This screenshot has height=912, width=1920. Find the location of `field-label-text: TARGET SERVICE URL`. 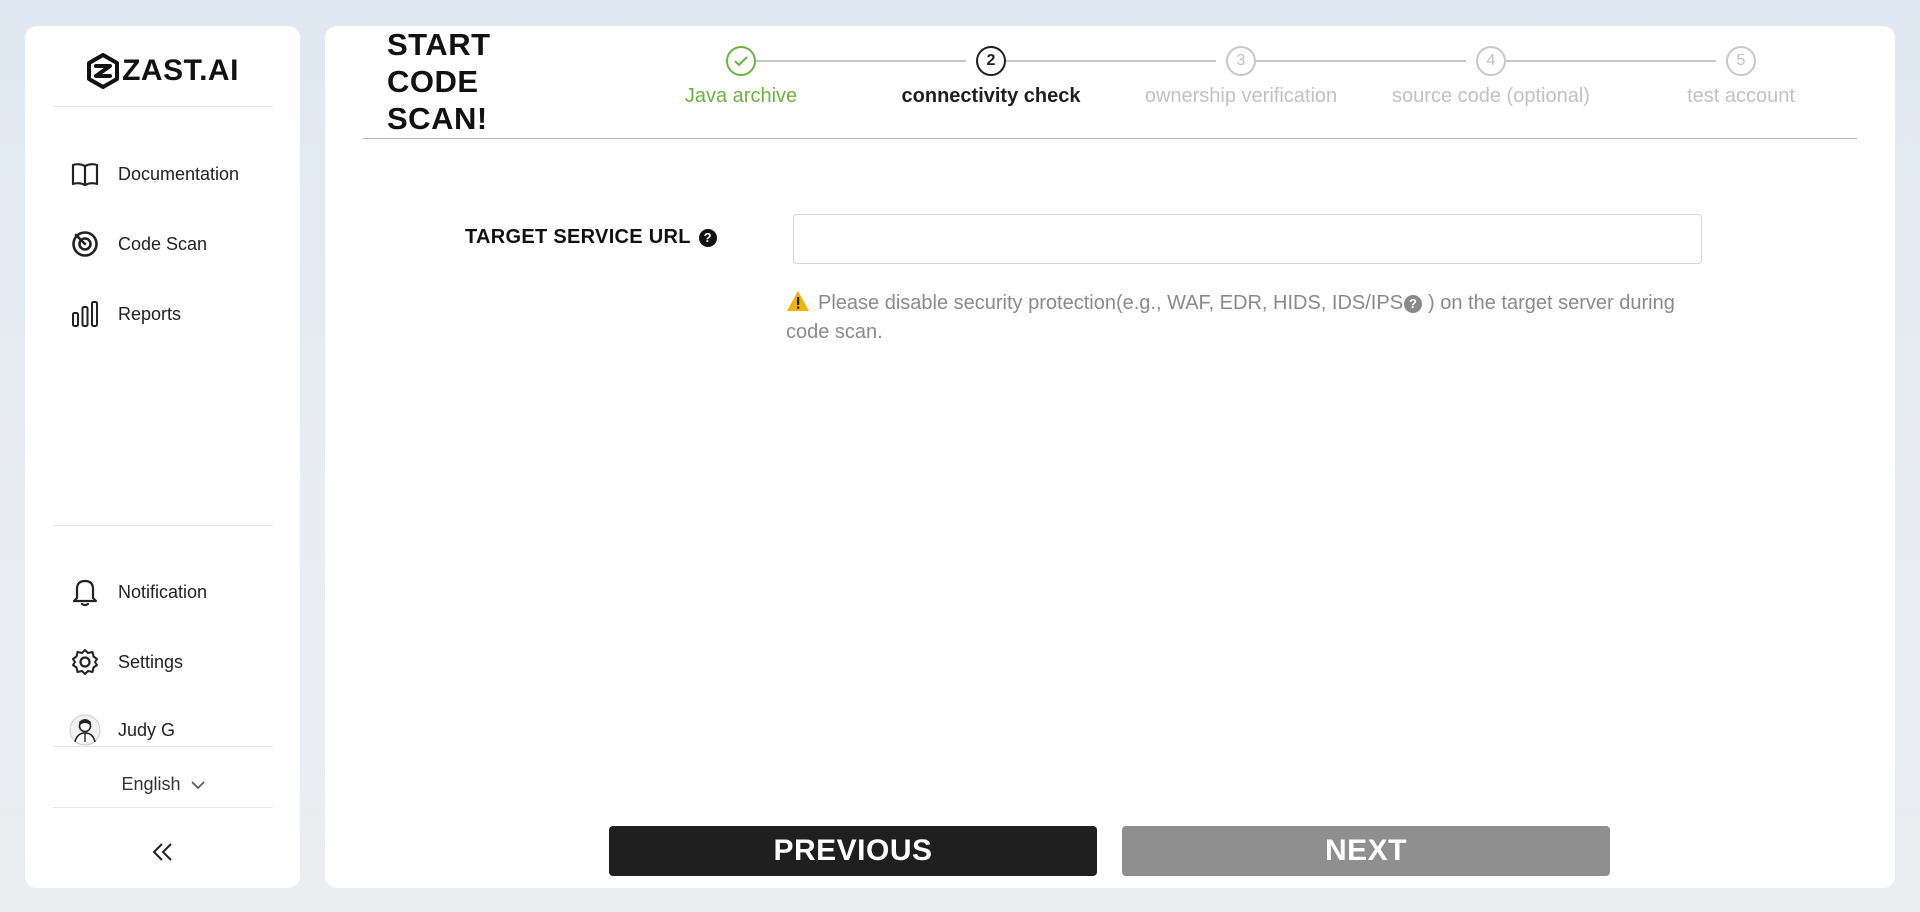

field-label-text: TARGET SERVICE URL is located at coordinates (578, 237).